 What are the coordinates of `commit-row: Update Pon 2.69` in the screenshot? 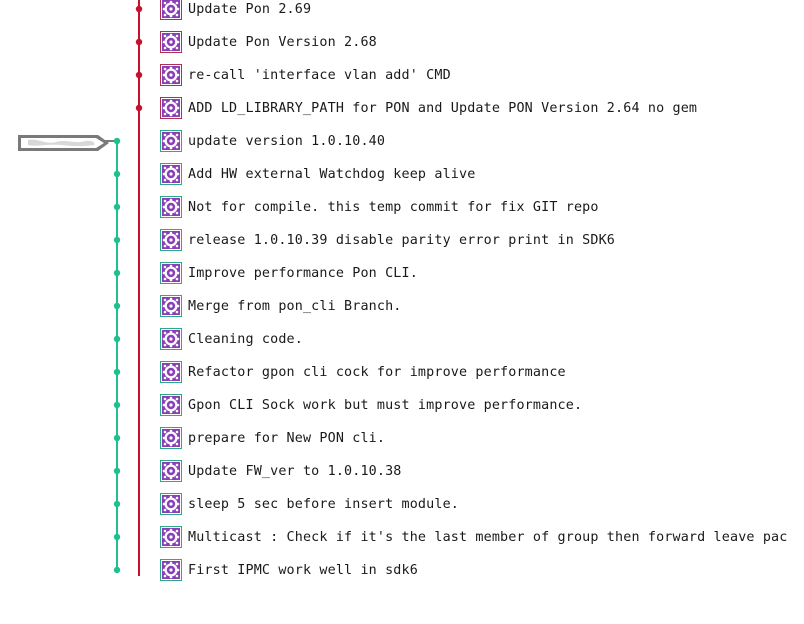 It's located at (482, 10).